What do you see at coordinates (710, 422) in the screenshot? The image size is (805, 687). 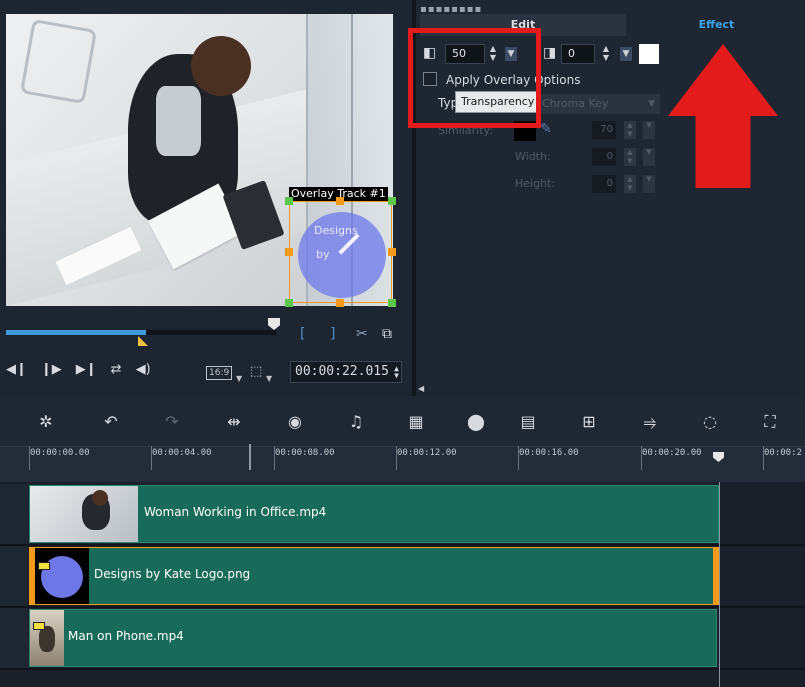 I see `mask-icon: ◌` at bounding box center [710, 422].